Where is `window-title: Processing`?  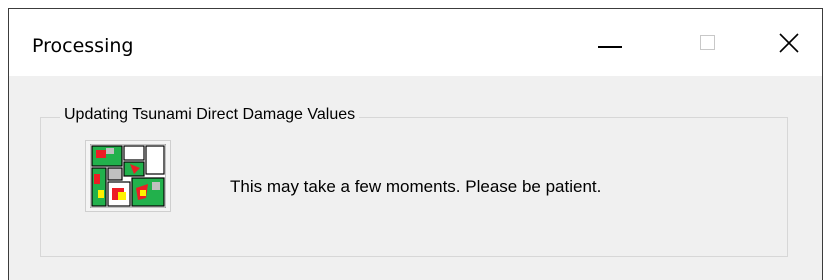 window-title: Processing is located at coordinates (83, 46).